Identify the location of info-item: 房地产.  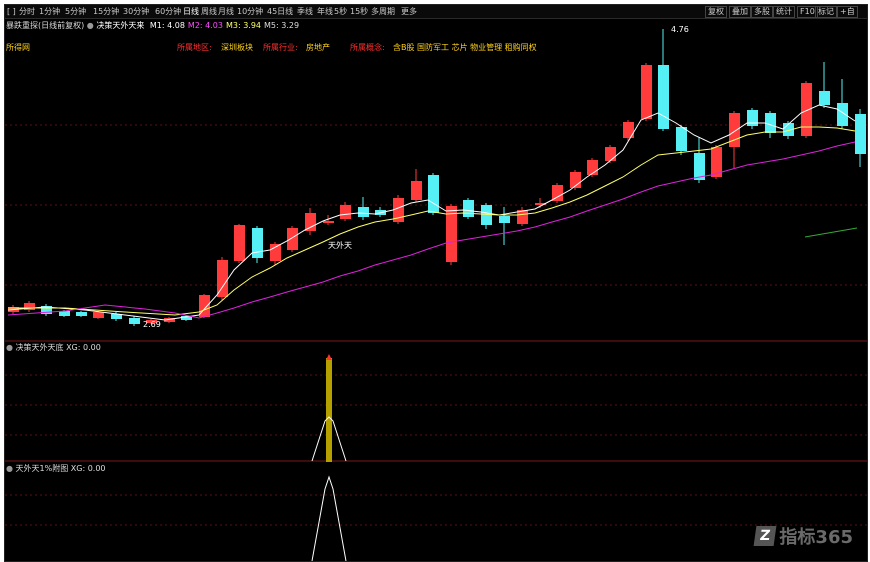
(318, 47).